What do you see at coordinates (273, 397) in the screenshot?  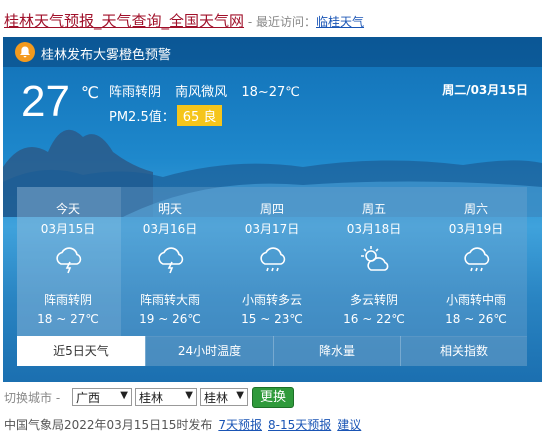 I see `change-city-button: 更换` at bounding box center [273, 397].